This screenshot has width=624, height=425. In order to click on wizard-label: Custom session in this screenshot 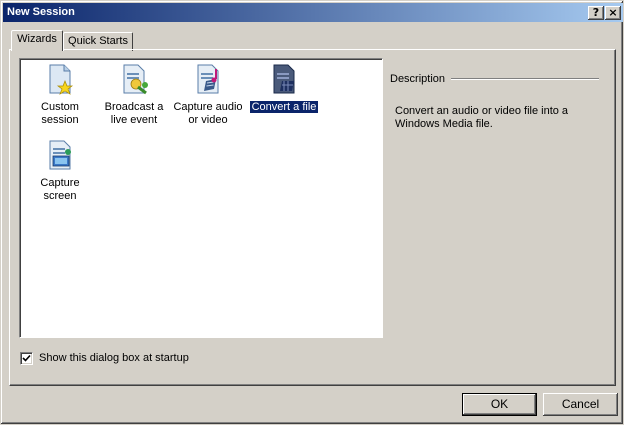, I will do `click(60, 113)`.